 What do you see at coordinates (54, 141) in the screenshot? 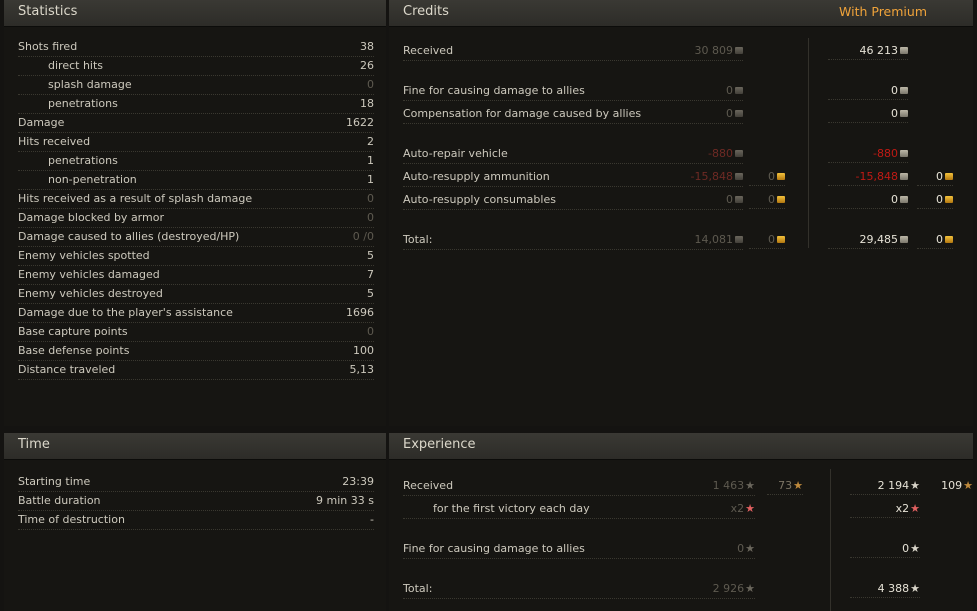
I see `stat-label: Hits received` at bounding box center [54, 141].